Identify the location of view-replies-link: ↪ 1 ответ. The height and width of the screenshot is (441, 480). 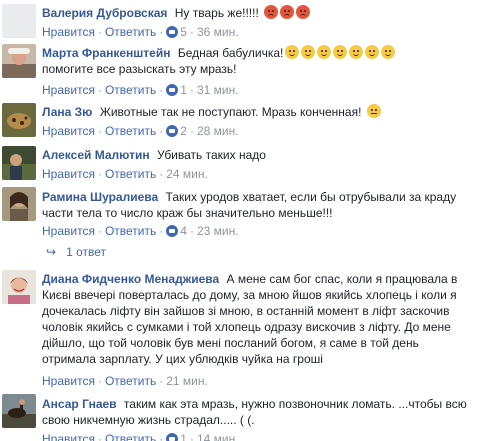
(76, 252).